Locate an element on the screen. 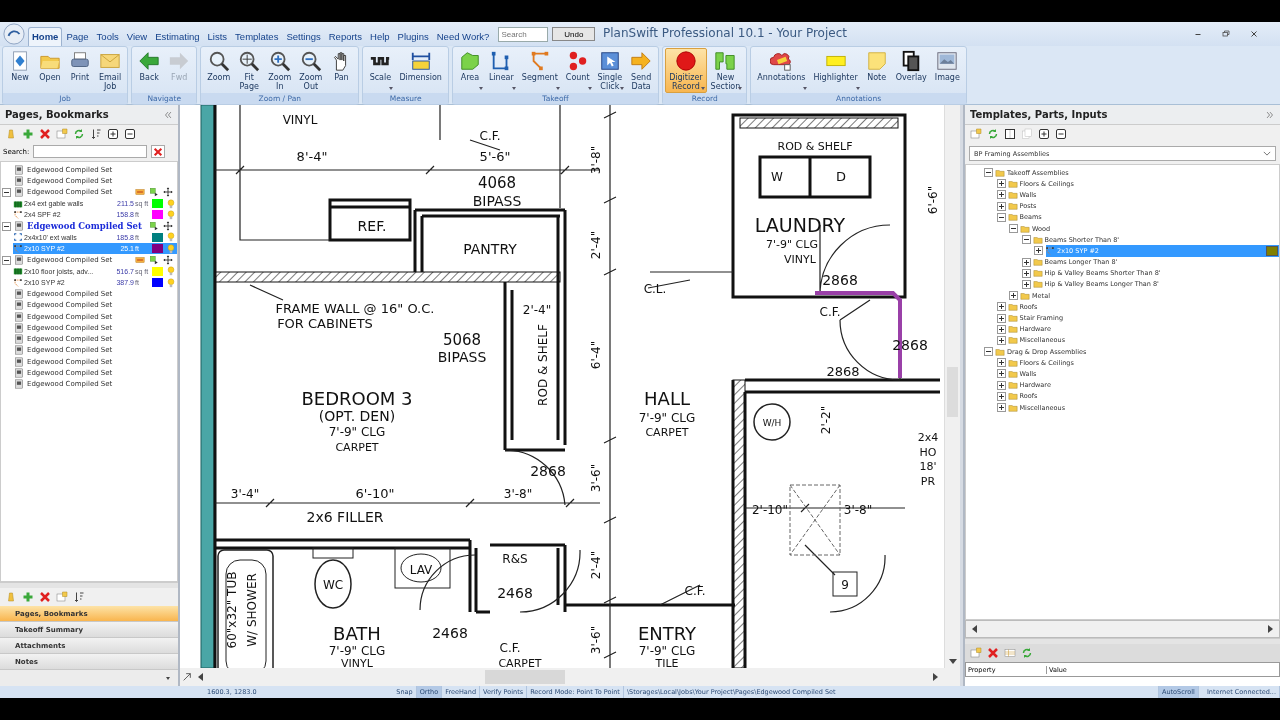  split-icon is located at coordinates (1010, 134).